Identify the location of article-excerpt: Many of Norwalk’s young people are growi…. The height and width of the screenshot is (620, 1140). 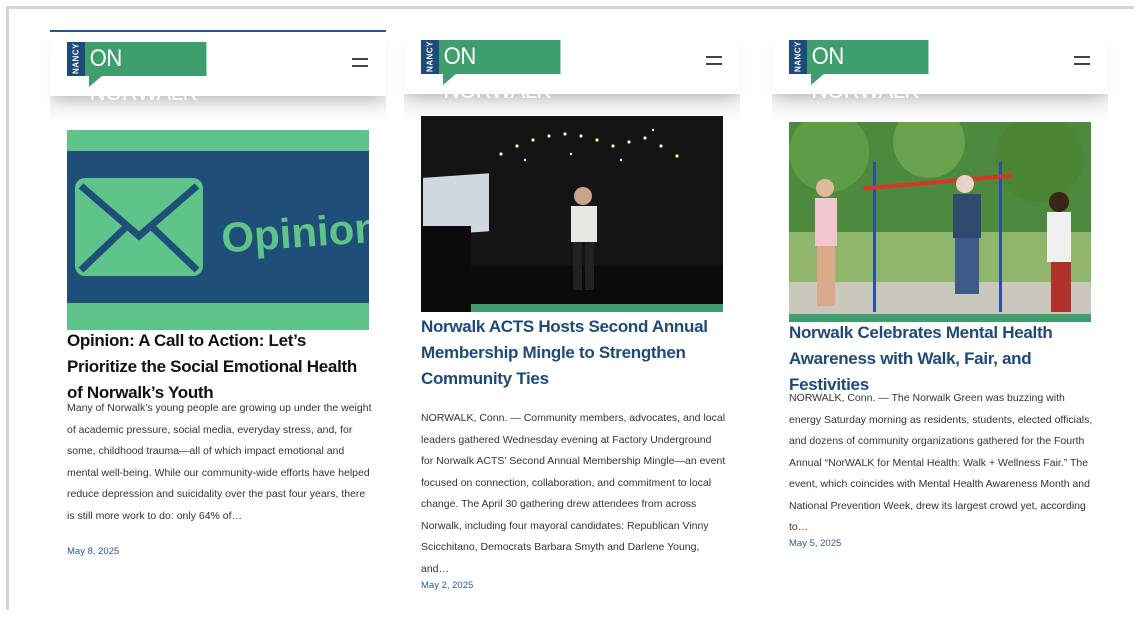
(219, 462).